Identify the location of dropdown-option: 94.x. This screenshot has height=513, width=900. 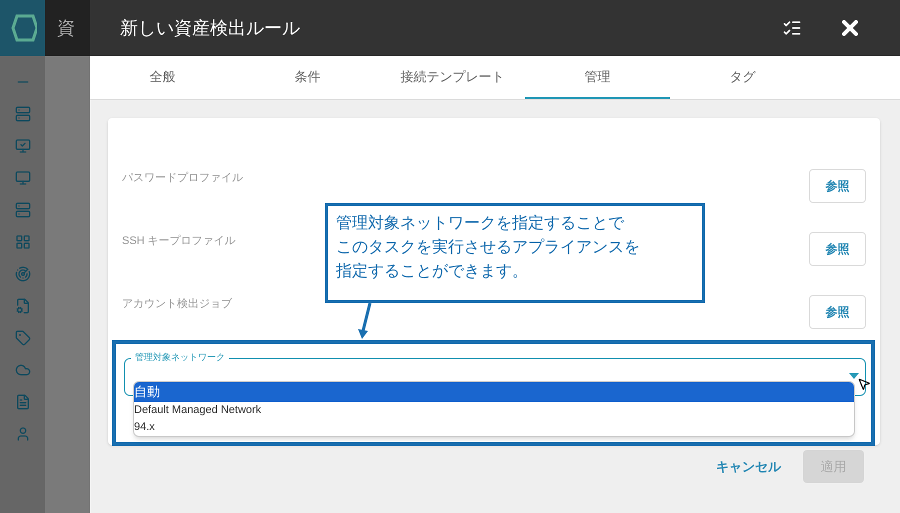
(494, 427).